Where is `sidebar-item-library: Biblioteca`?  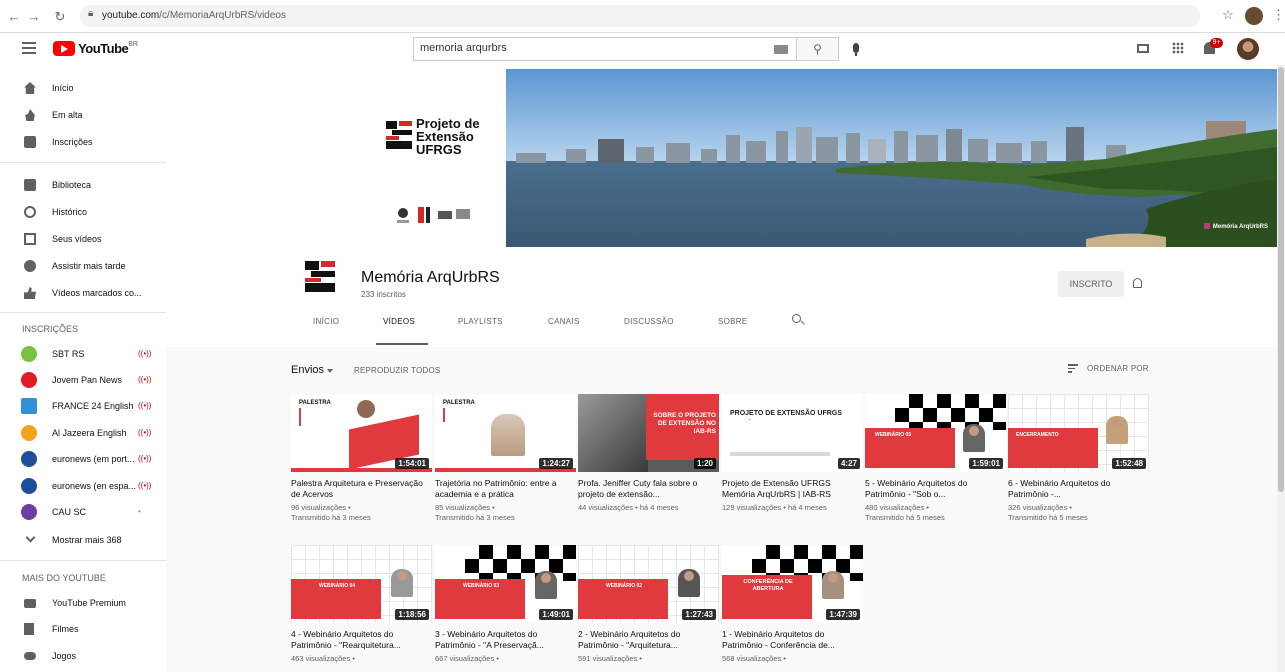 sidebar-item-library: Biblioteca is located at coordinates (83, 185).